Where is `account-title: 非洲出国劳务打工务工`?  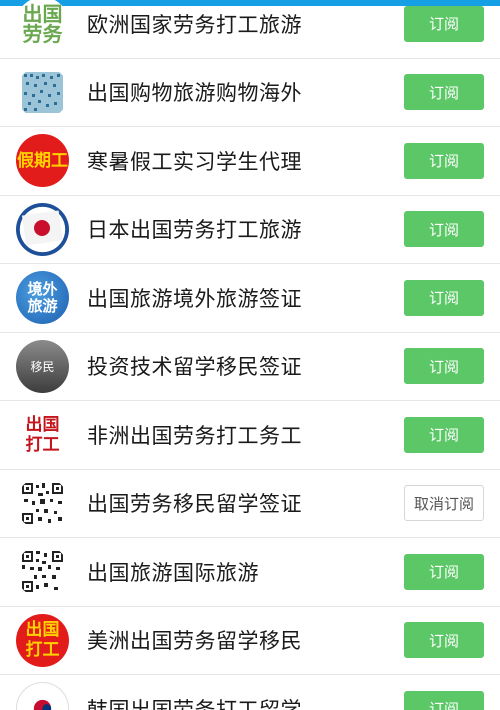 account-title: 非洲出国劳务打工务工 is located at coordinates (194, 435).